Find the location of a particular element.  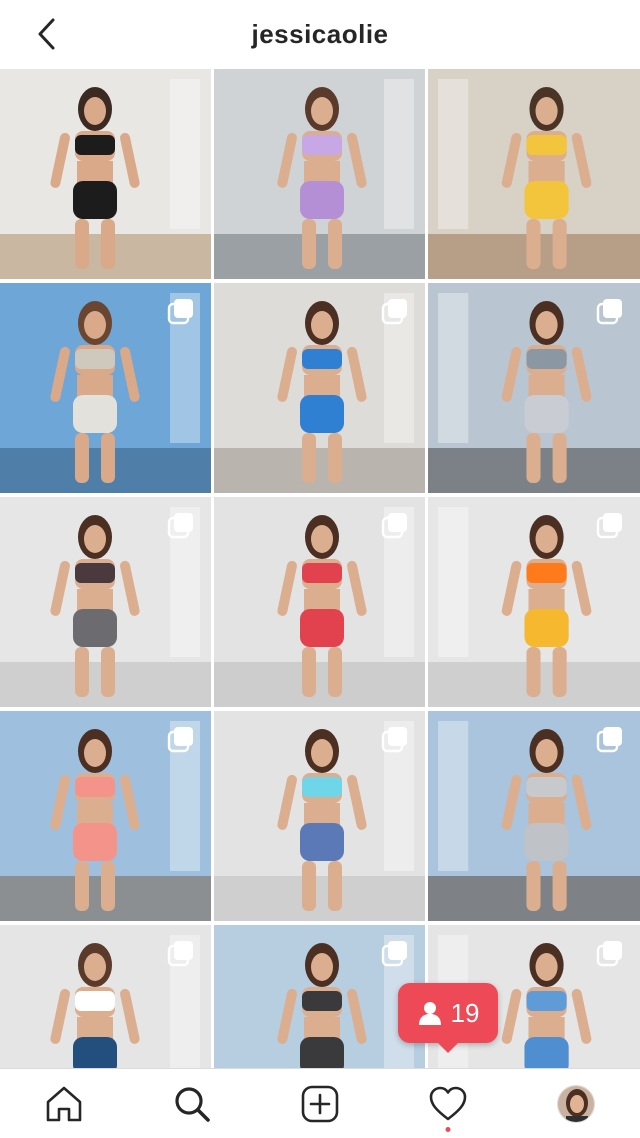

home-icon is located at coordinates (64, 1103).